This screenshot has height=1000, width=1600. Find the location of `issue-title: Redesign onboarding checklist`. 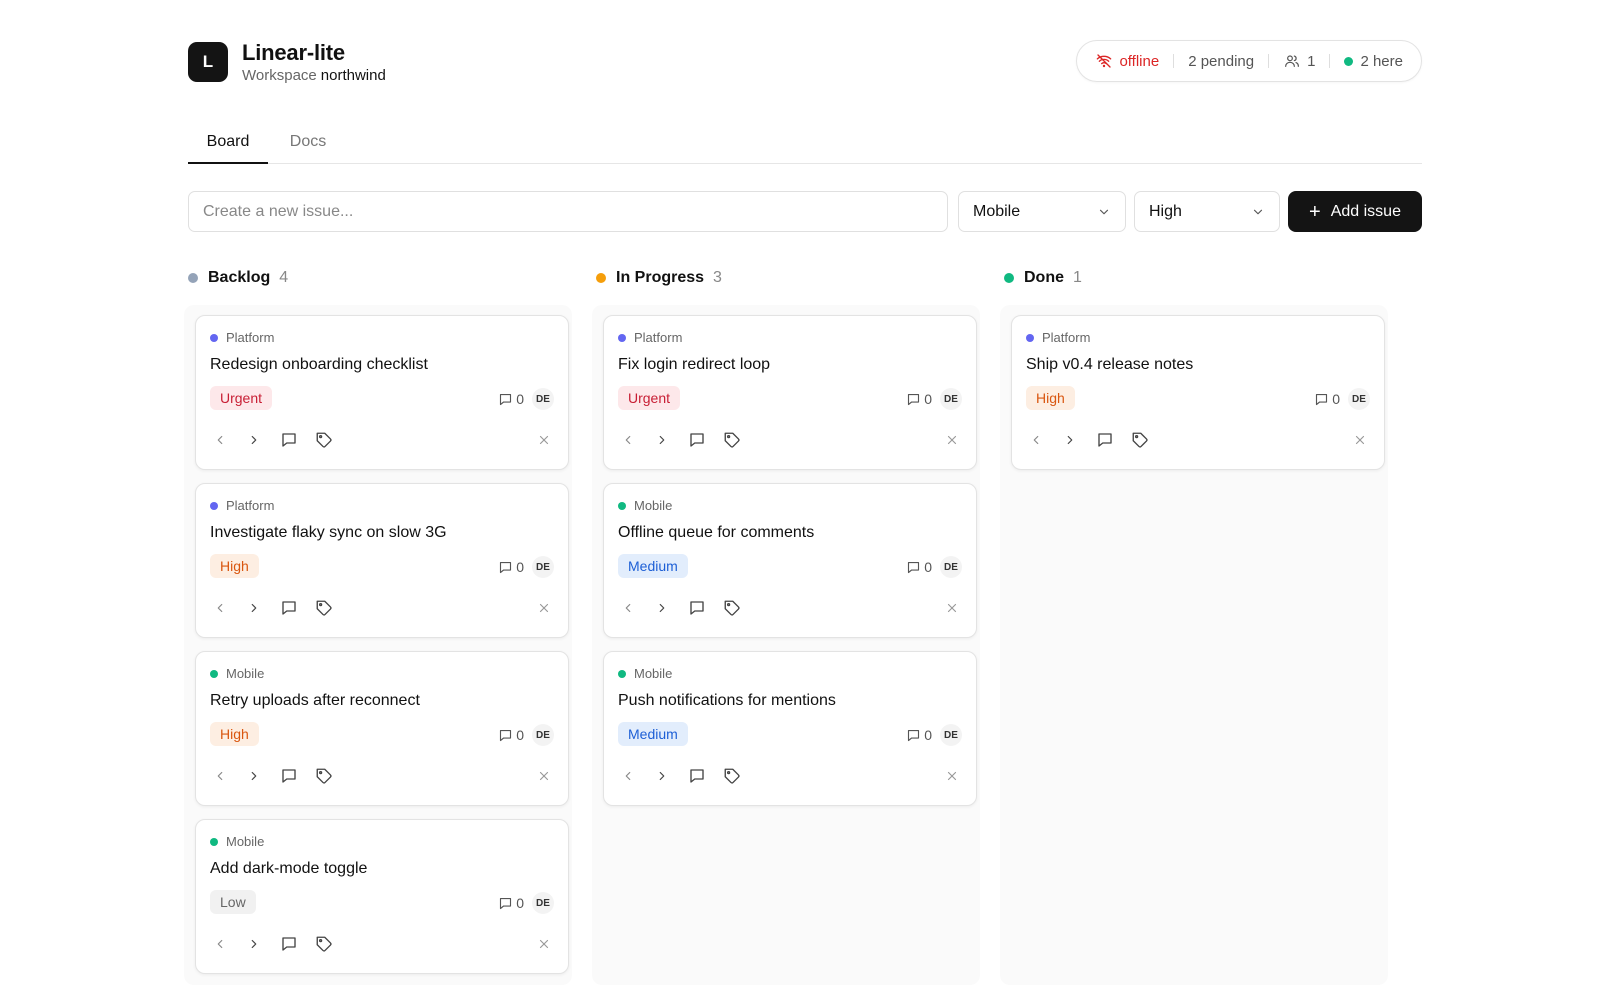

issue-title: Redesign onboarding checklist is located at coordinates (319, 365).